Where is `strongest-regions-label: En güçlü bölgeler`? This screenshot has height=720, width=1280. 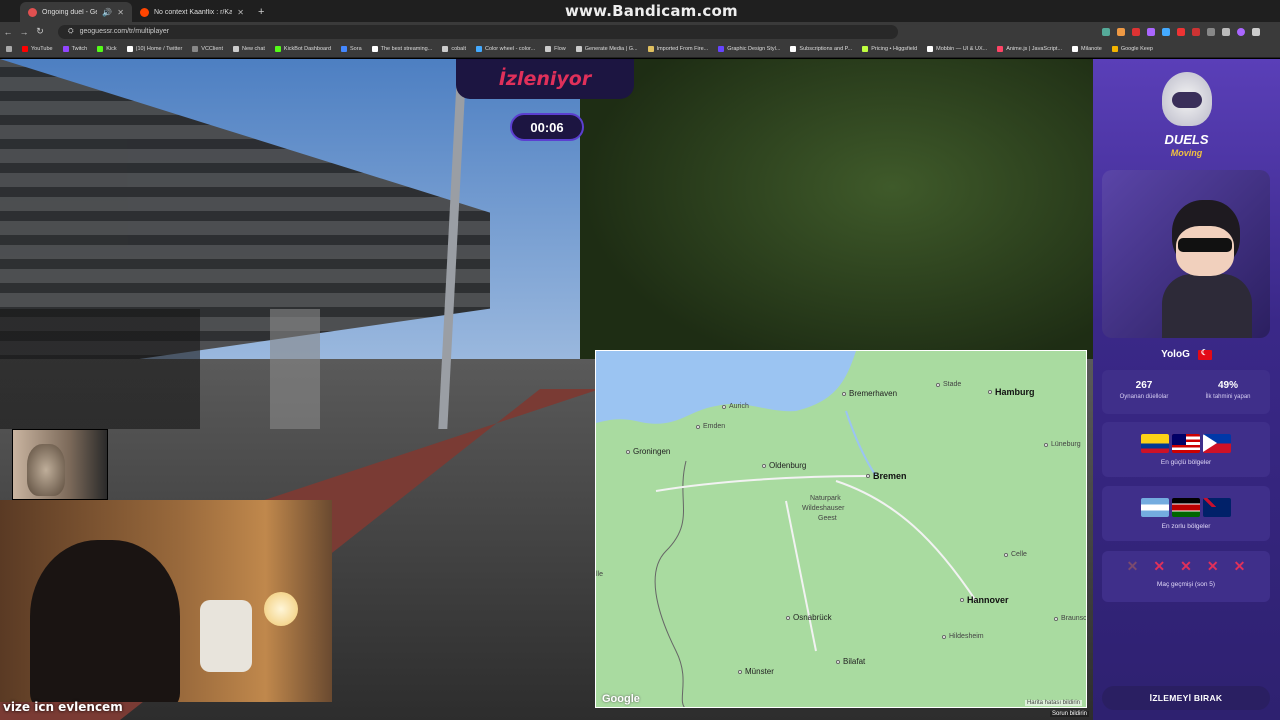 strongest-regions-label: En güçlü bölgeler is located at coordinates (1186, 462).